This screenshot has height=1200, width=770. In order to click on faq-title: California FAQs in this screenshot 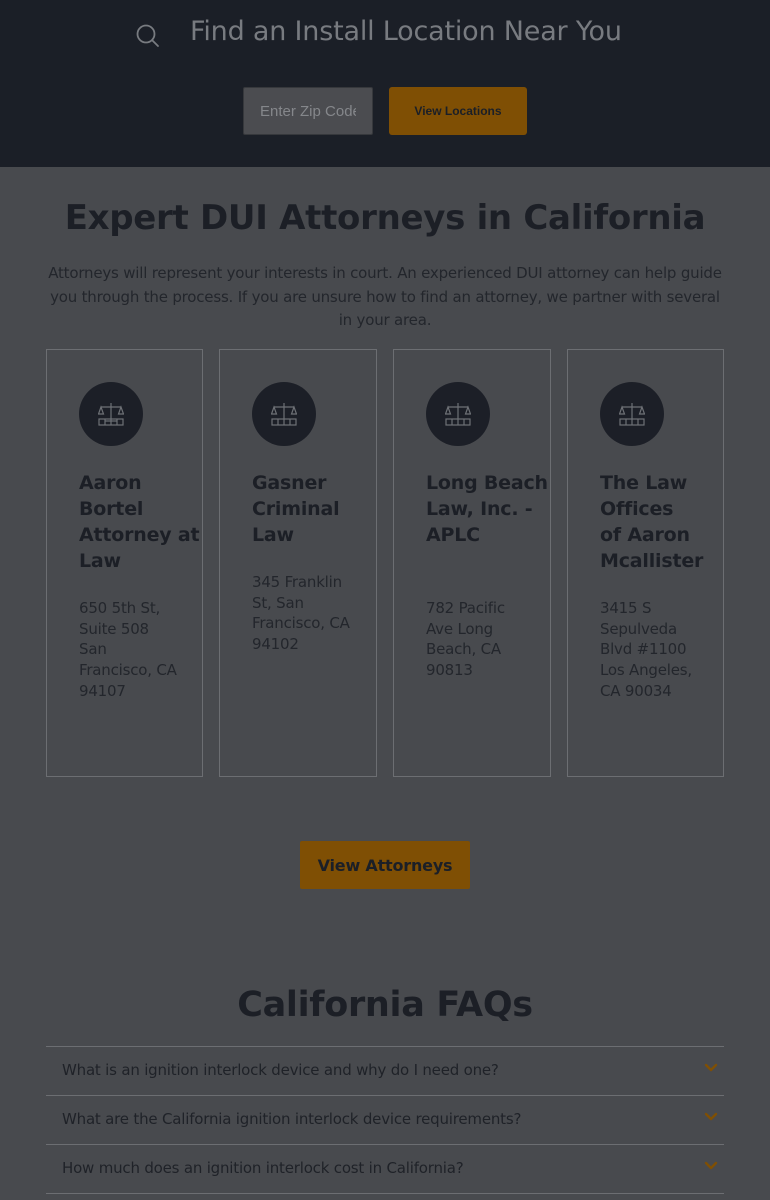, I will do `click(385, 1005)`.